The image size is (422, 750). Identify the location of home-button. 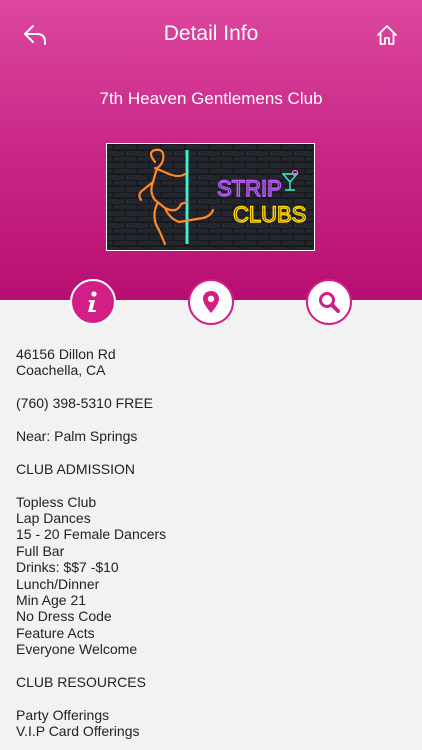
(387, 35).